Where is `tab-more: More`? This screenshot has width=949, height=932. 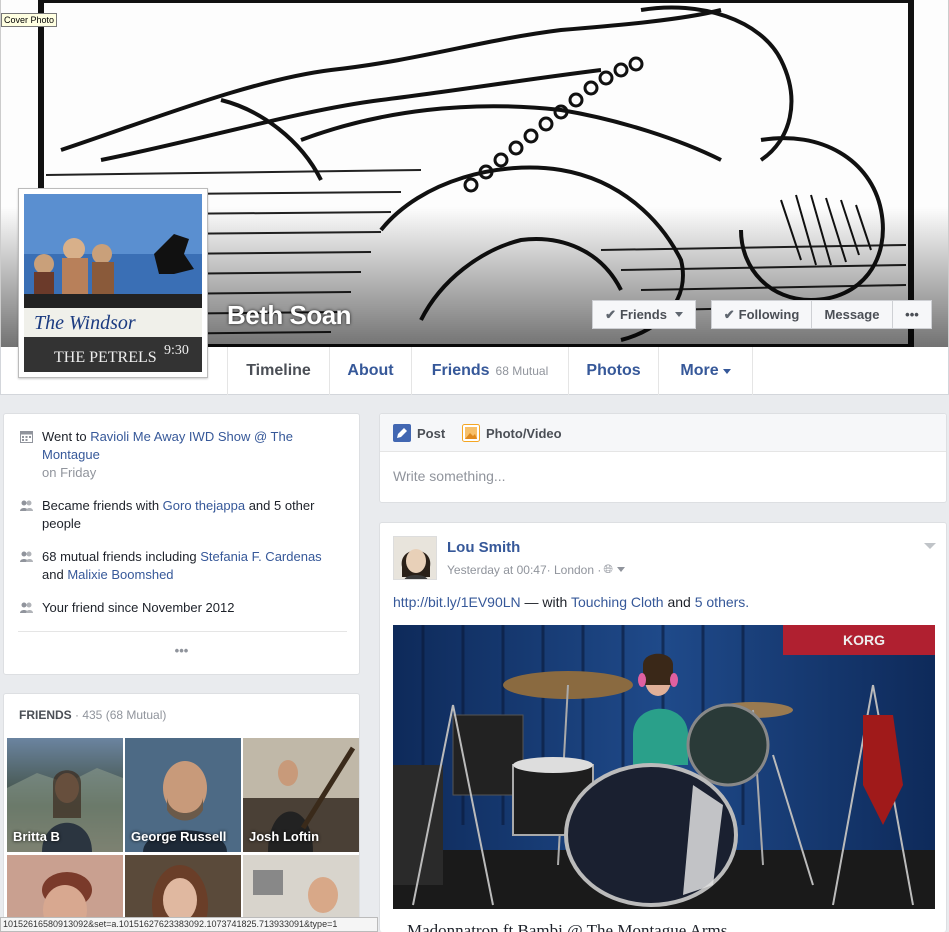
tab-more: More is located at coordinates (705, 371).